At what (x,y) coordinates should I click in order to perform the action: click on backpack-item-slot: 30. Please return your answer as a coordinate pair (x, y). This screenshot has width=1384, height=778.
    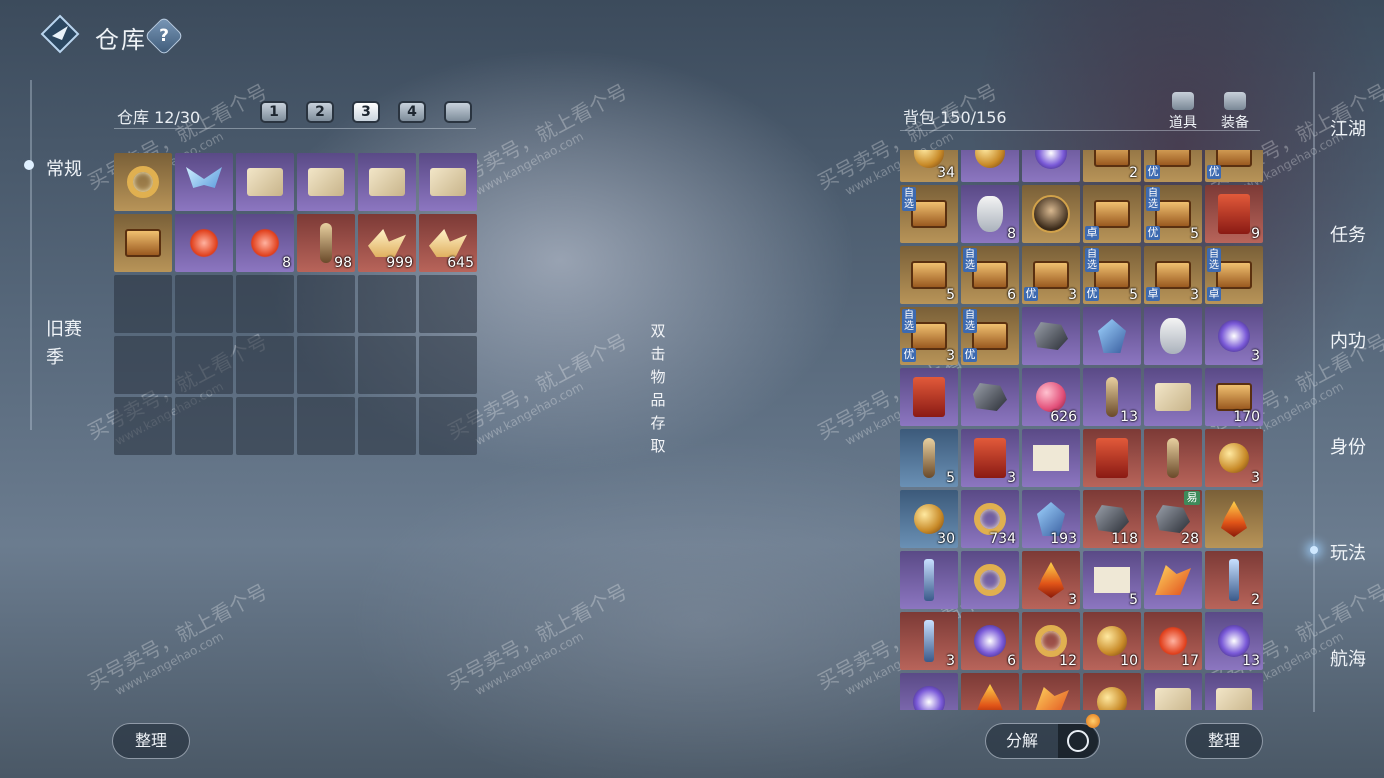
    Looking at the image, I should click on (929, 519).